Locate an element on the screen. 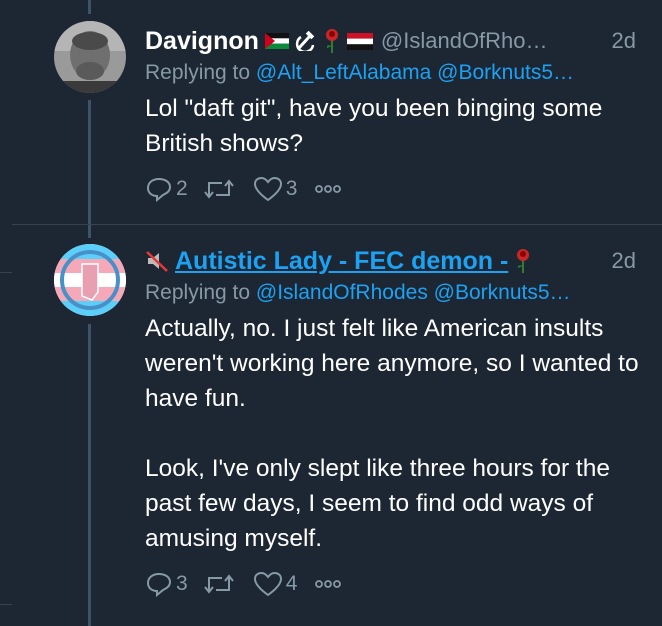 The width and height of the screenshot is (662, 626). yemen-flag-icon is located at coordinates (359, 41).